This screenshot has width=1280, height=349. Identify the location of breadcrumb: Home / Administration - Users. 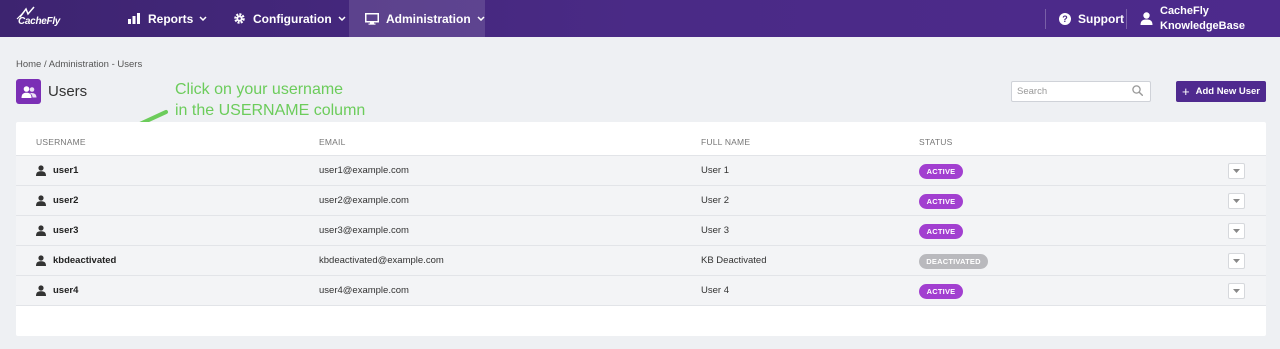
(79, 64).